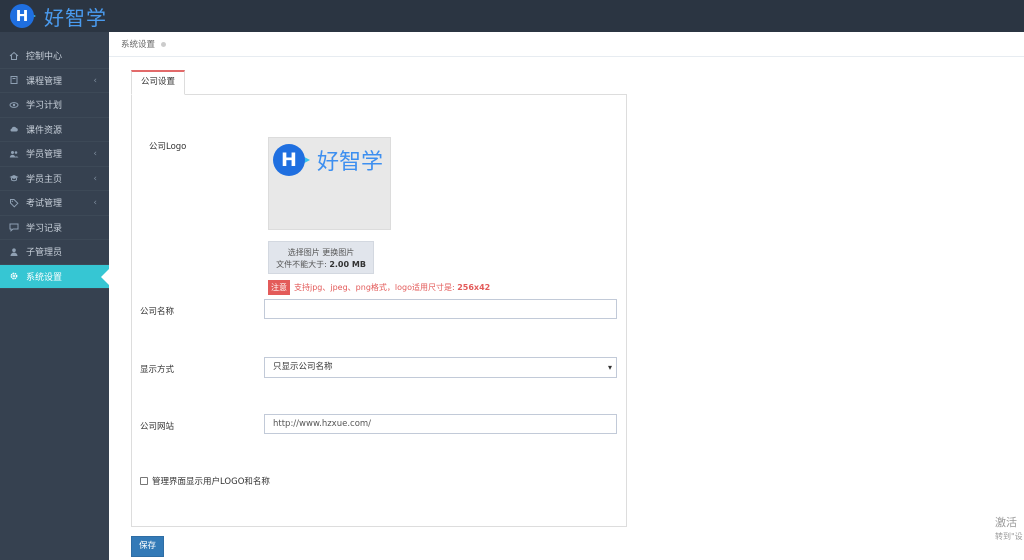  Describe the element at coordinates (44, 57) in the screenshot. I see `sidebar-item-label: 控制中心` at that location.